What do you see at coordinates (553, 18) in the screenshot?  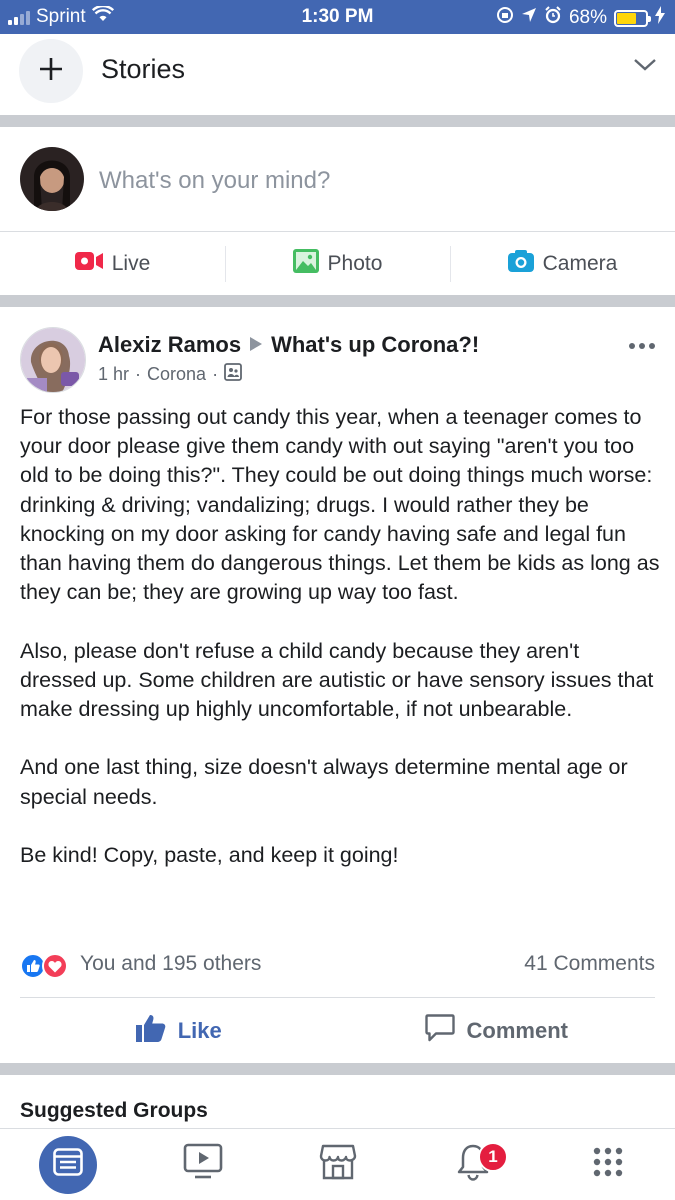 I see `alarm-icon` at bounding box center [553, 18].